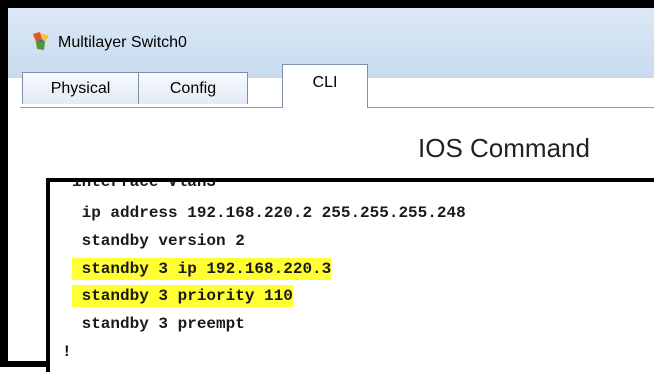 This screenshot has height=372, width=654. Describe the element at coordinates (193, 88) in the screenshot. I see `tab-config: Config` at that location.